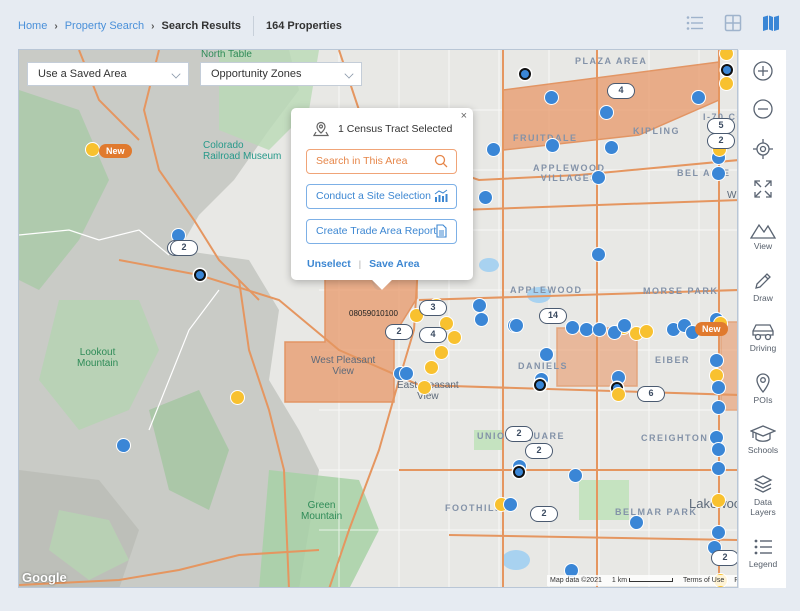 The height and width of the screenshot is (611, 800). Describe the element at coordinates (363, 264) in the screenshot. I see `popup-links: Unselect | Save Area` at that location.